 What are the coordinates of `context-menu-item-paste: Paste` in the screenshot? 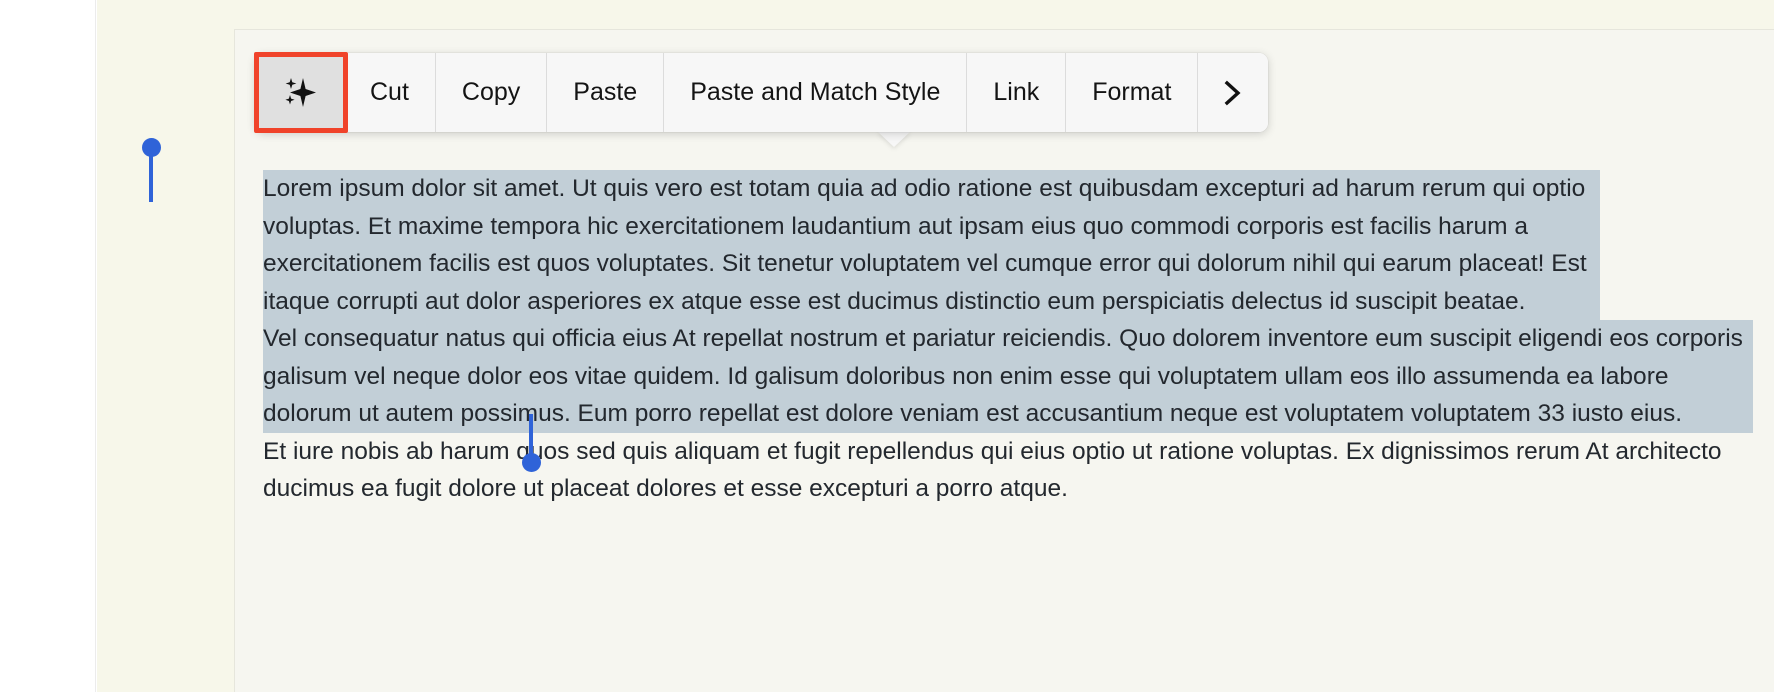 It's located at (606, 92).